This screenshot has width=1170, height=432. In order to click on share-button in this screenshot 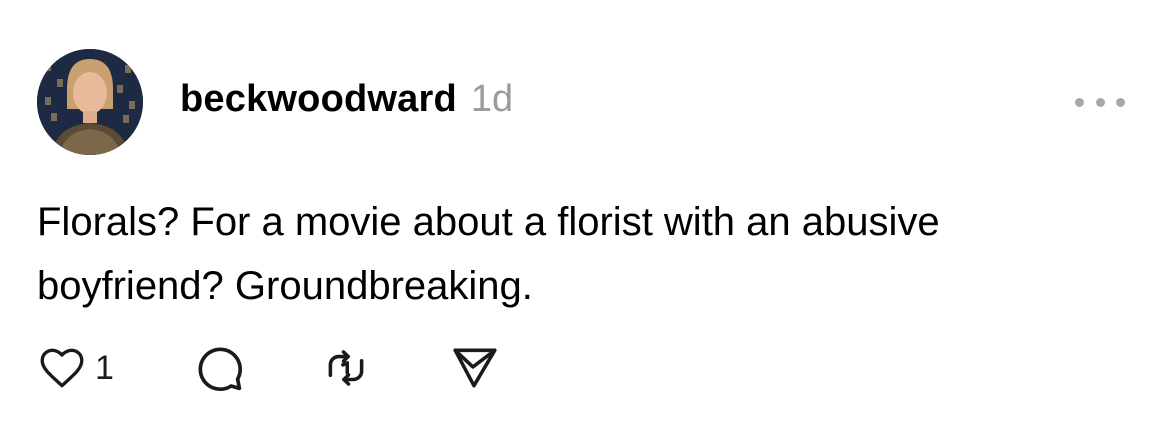, I will do `click(475, 368)`.